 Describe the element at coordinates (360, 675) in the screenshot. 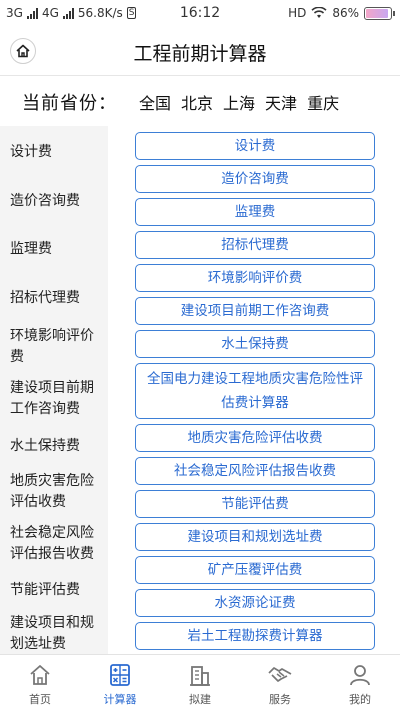

I see `person-icon` at that location.